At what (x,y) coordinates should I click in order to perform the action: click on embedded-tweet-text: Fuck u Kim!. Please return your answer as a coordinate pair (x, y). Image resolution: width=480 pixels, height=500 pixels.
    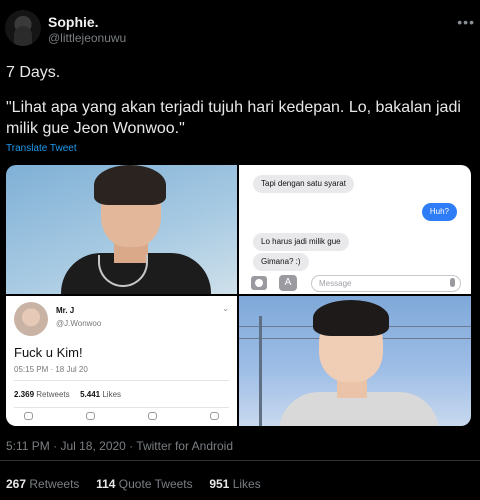
    Looking at the image, I should click on (48, 352).